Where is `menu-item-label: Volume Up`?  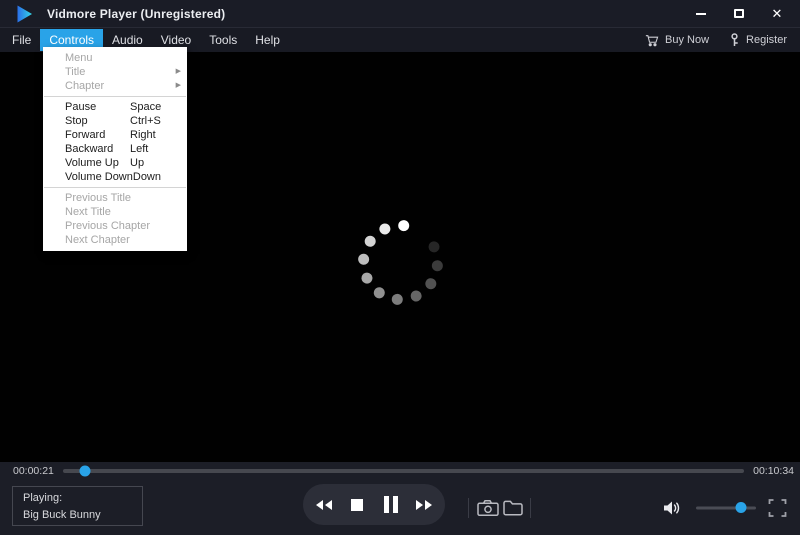 menu-item-label: Volume Up is located at coordinates (92, 163).